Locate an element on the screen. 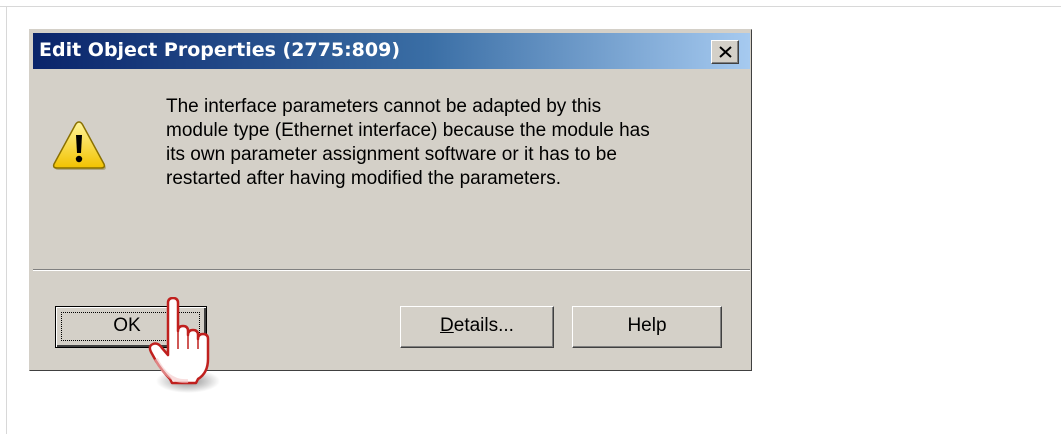  help-button-label: Help is located at coordinates (647, 325).